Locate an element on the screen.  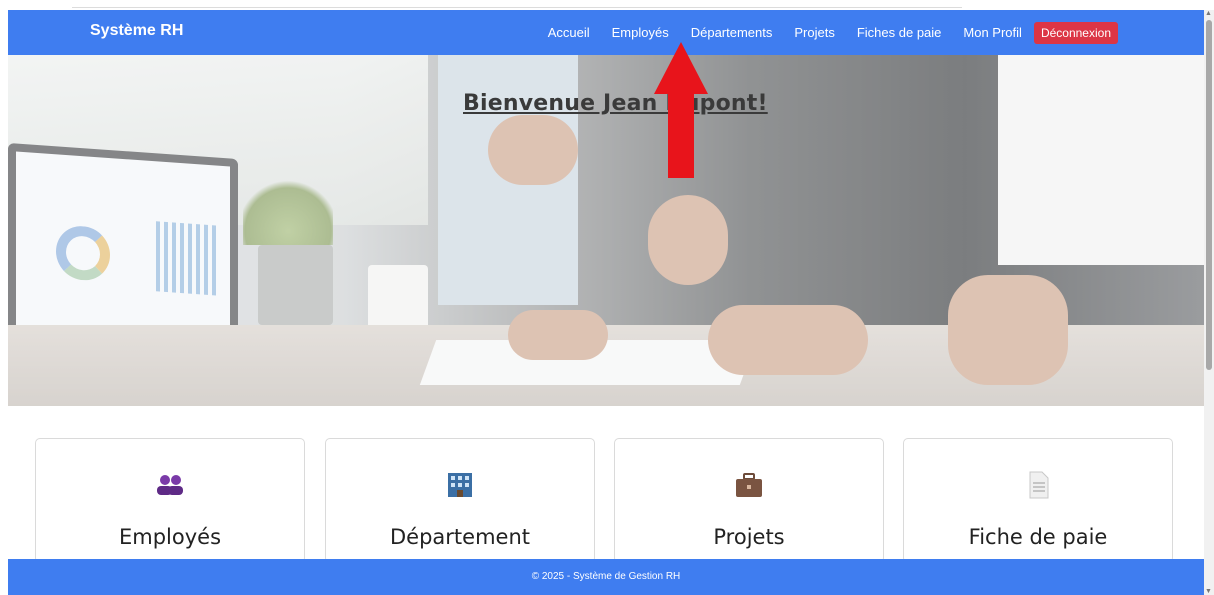
card-title: Fiche de paie is located at coordinates (1038, 537).